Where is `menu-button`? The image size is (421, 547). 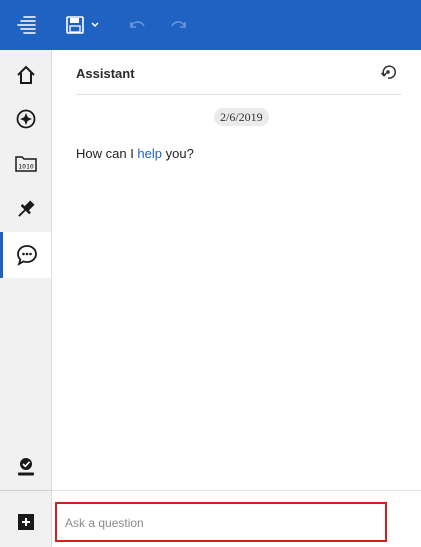
menu-button is located at coordinates (27, 25).